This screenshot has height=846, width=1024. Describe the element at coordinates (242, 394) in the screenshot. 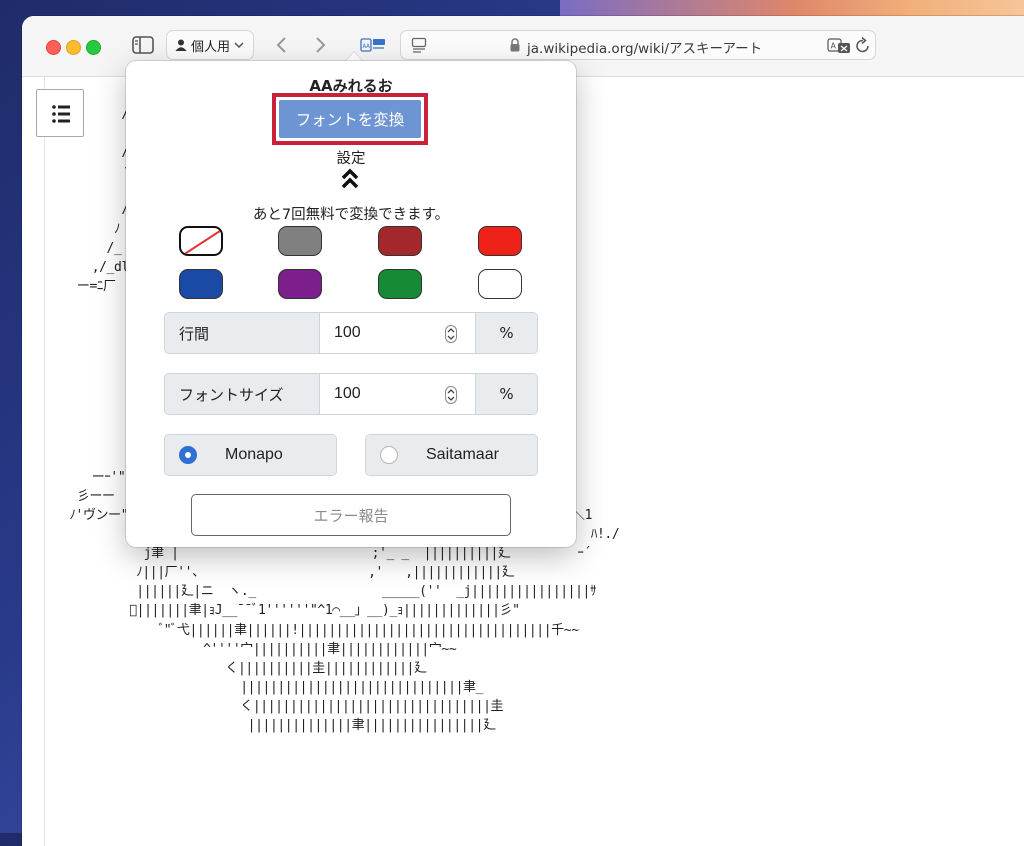

I see `font-size-label: フォントサイズ` at that location.